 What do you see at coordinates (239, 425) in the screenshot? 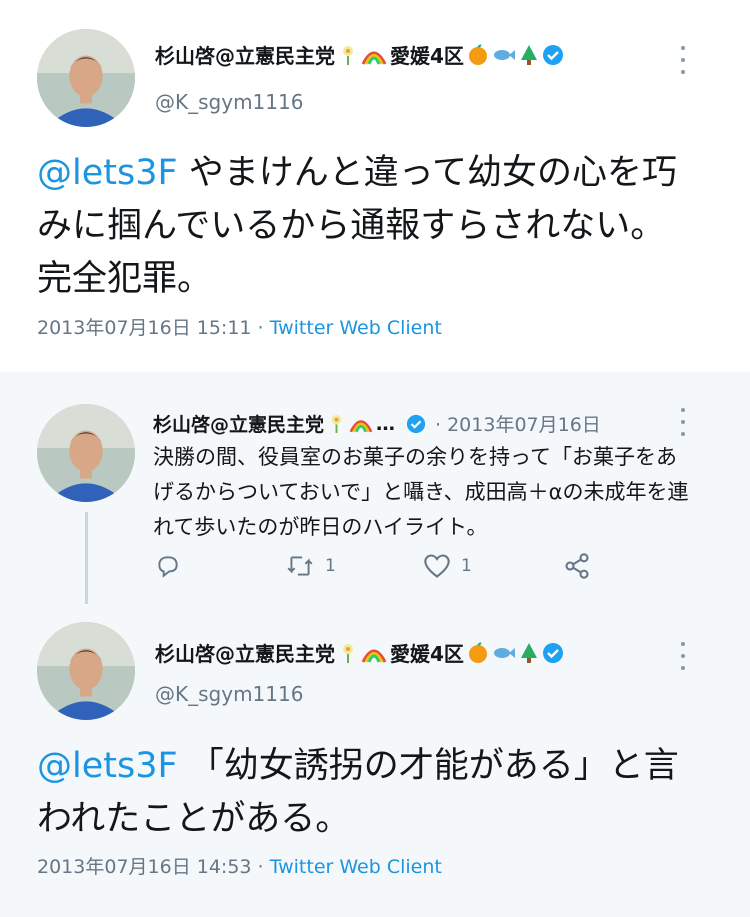
I see `reply-author-name-text: 杉山啓@立憲民主党` at bounding box center [239, 425].